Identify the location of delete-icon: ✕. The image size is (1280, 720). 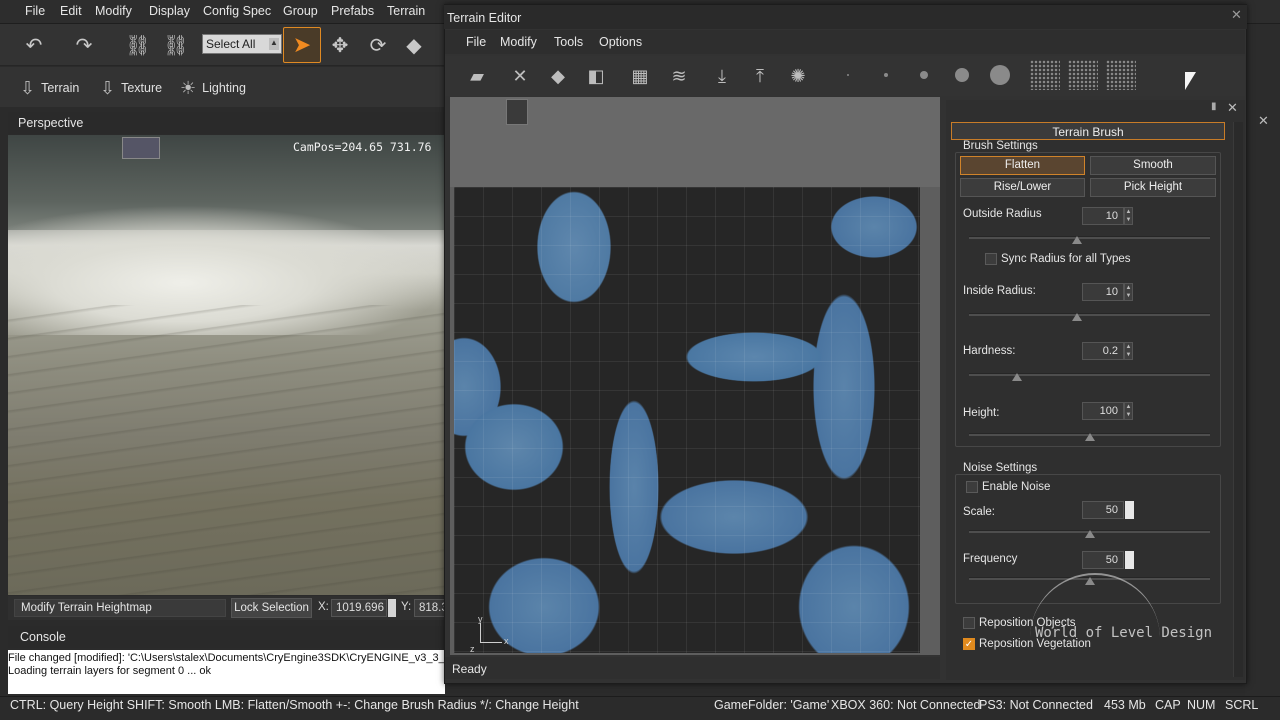
(520, 76).